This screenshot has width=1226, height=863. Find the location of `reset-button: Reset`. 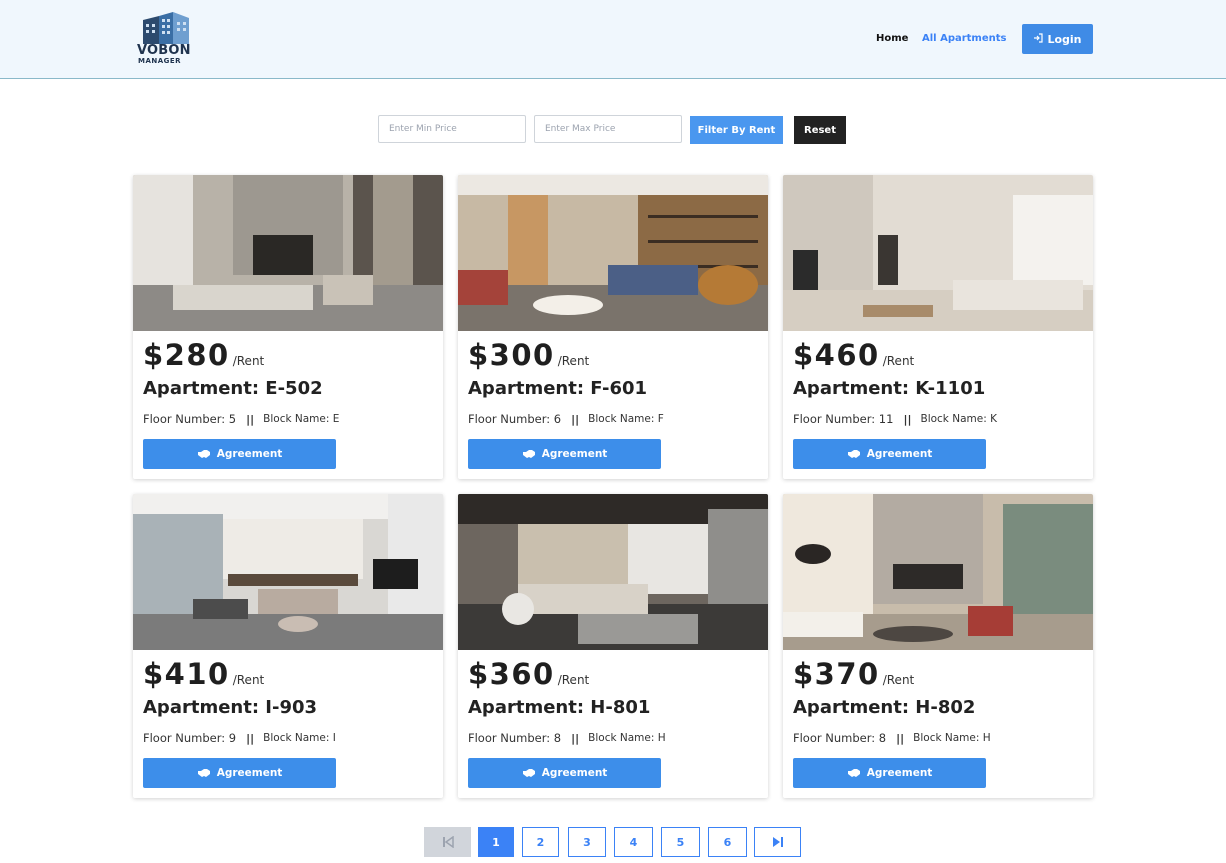

reset-button: Reset is located at coordinates (820, 130).